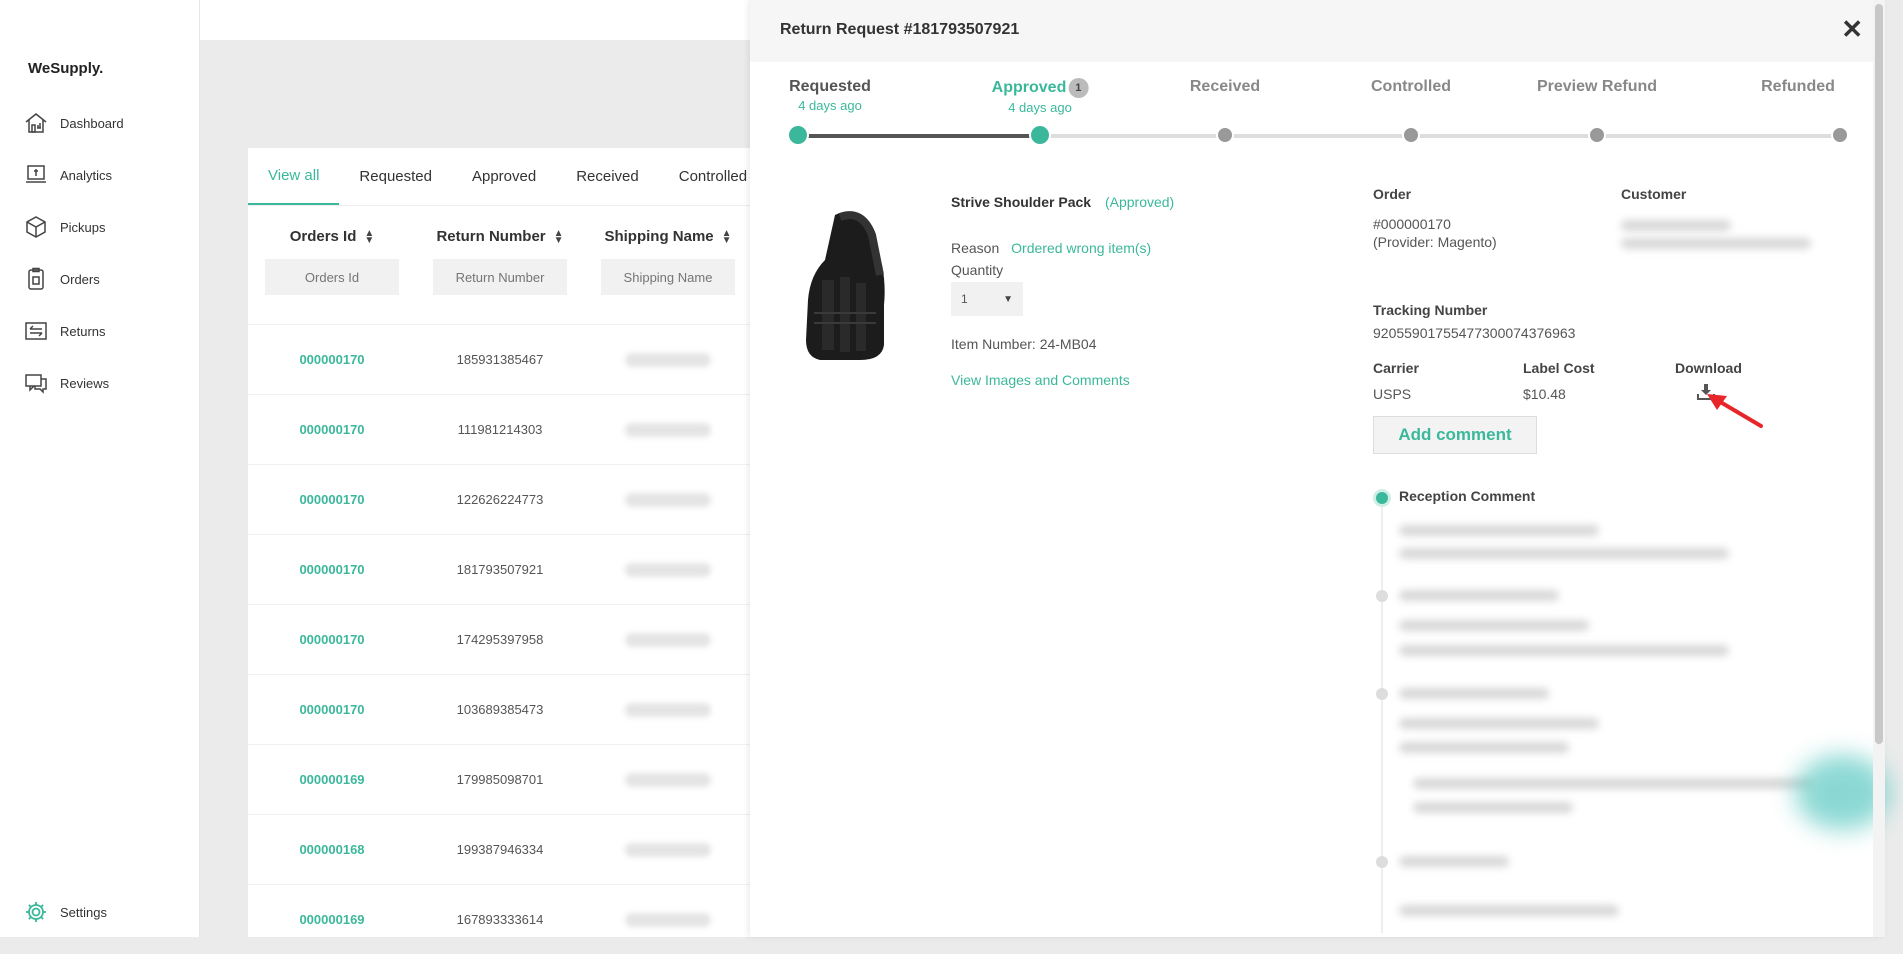 This screenshot has width=1903, height=954. Describe the element at coordinates (1024, 344) in the screenshot. I see `item-number: Item Number: 24-MB04` at that location.